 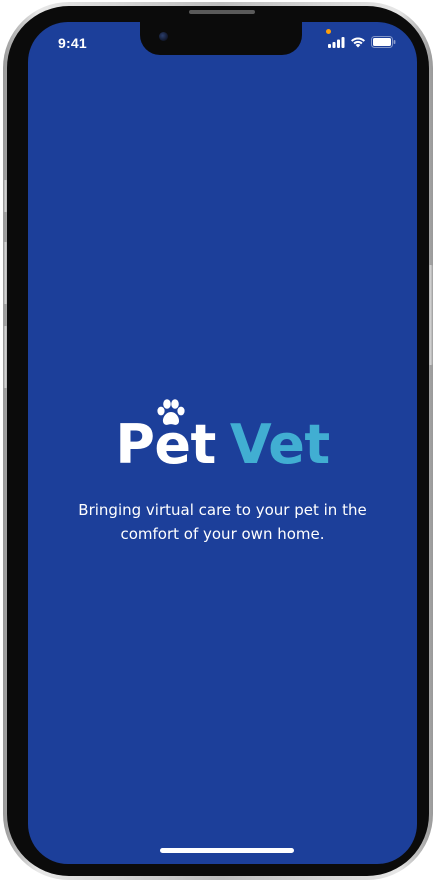 I want to click on speaker-grille, so click(x=222, y=12).